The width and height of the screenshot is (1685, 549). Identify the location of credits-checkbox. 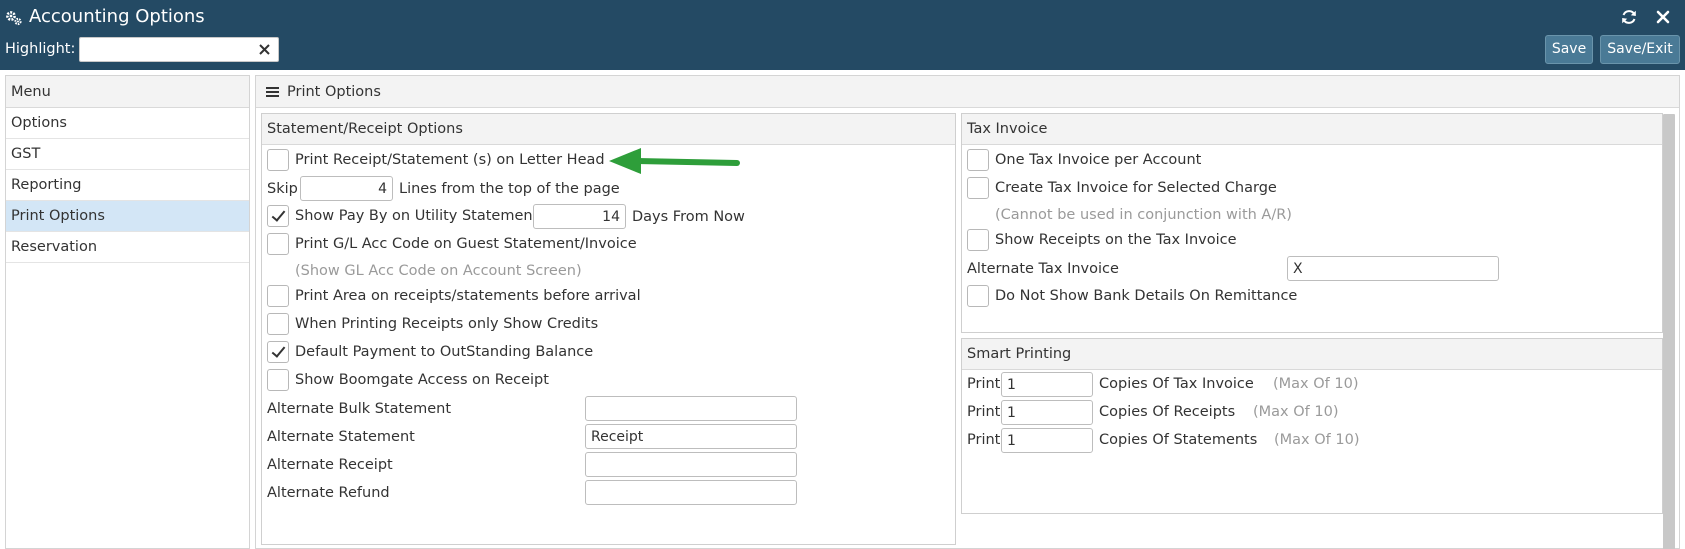
(278, 324).